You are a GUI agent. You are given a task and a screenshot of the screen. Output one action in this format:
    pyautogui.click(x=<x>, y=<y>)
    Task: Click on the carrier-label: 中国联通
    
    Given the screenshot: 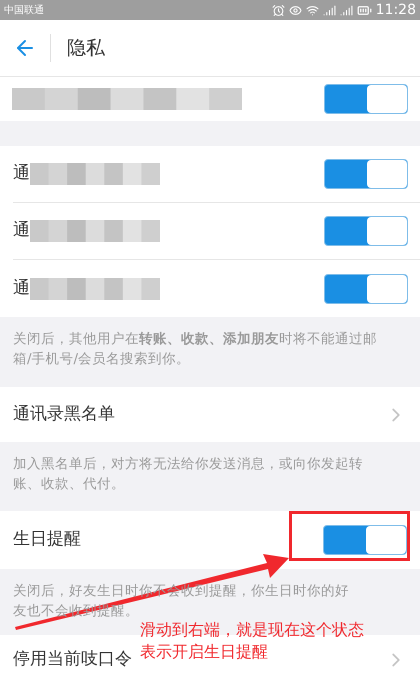 What is the action you would take?
    pyautogui.click(x=24, y=11)
    